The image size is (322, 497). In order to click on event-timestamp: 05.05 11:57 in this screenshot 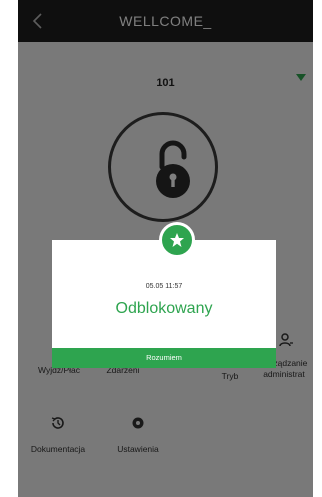, I will do `click(164, 286)`.